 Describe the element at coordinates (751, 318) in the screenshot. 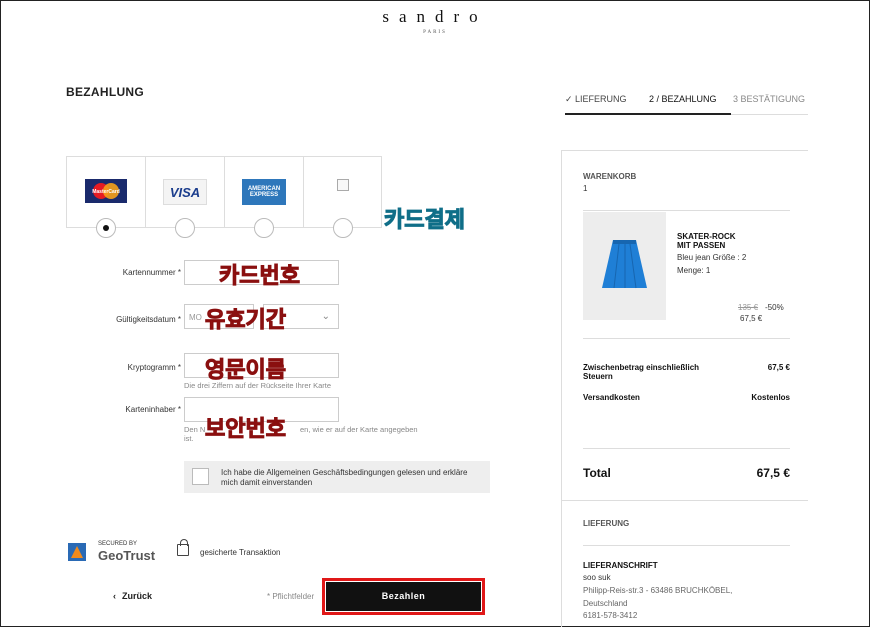

I see `product-price: 67,5 €` at that location.